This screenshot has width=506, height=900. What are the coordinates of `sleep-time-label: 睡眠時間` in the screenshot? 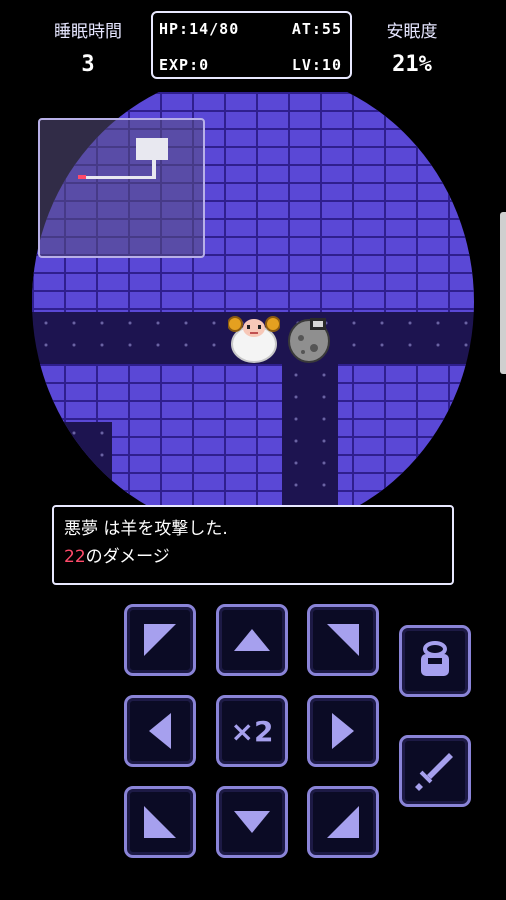 It's located at (88, 32).